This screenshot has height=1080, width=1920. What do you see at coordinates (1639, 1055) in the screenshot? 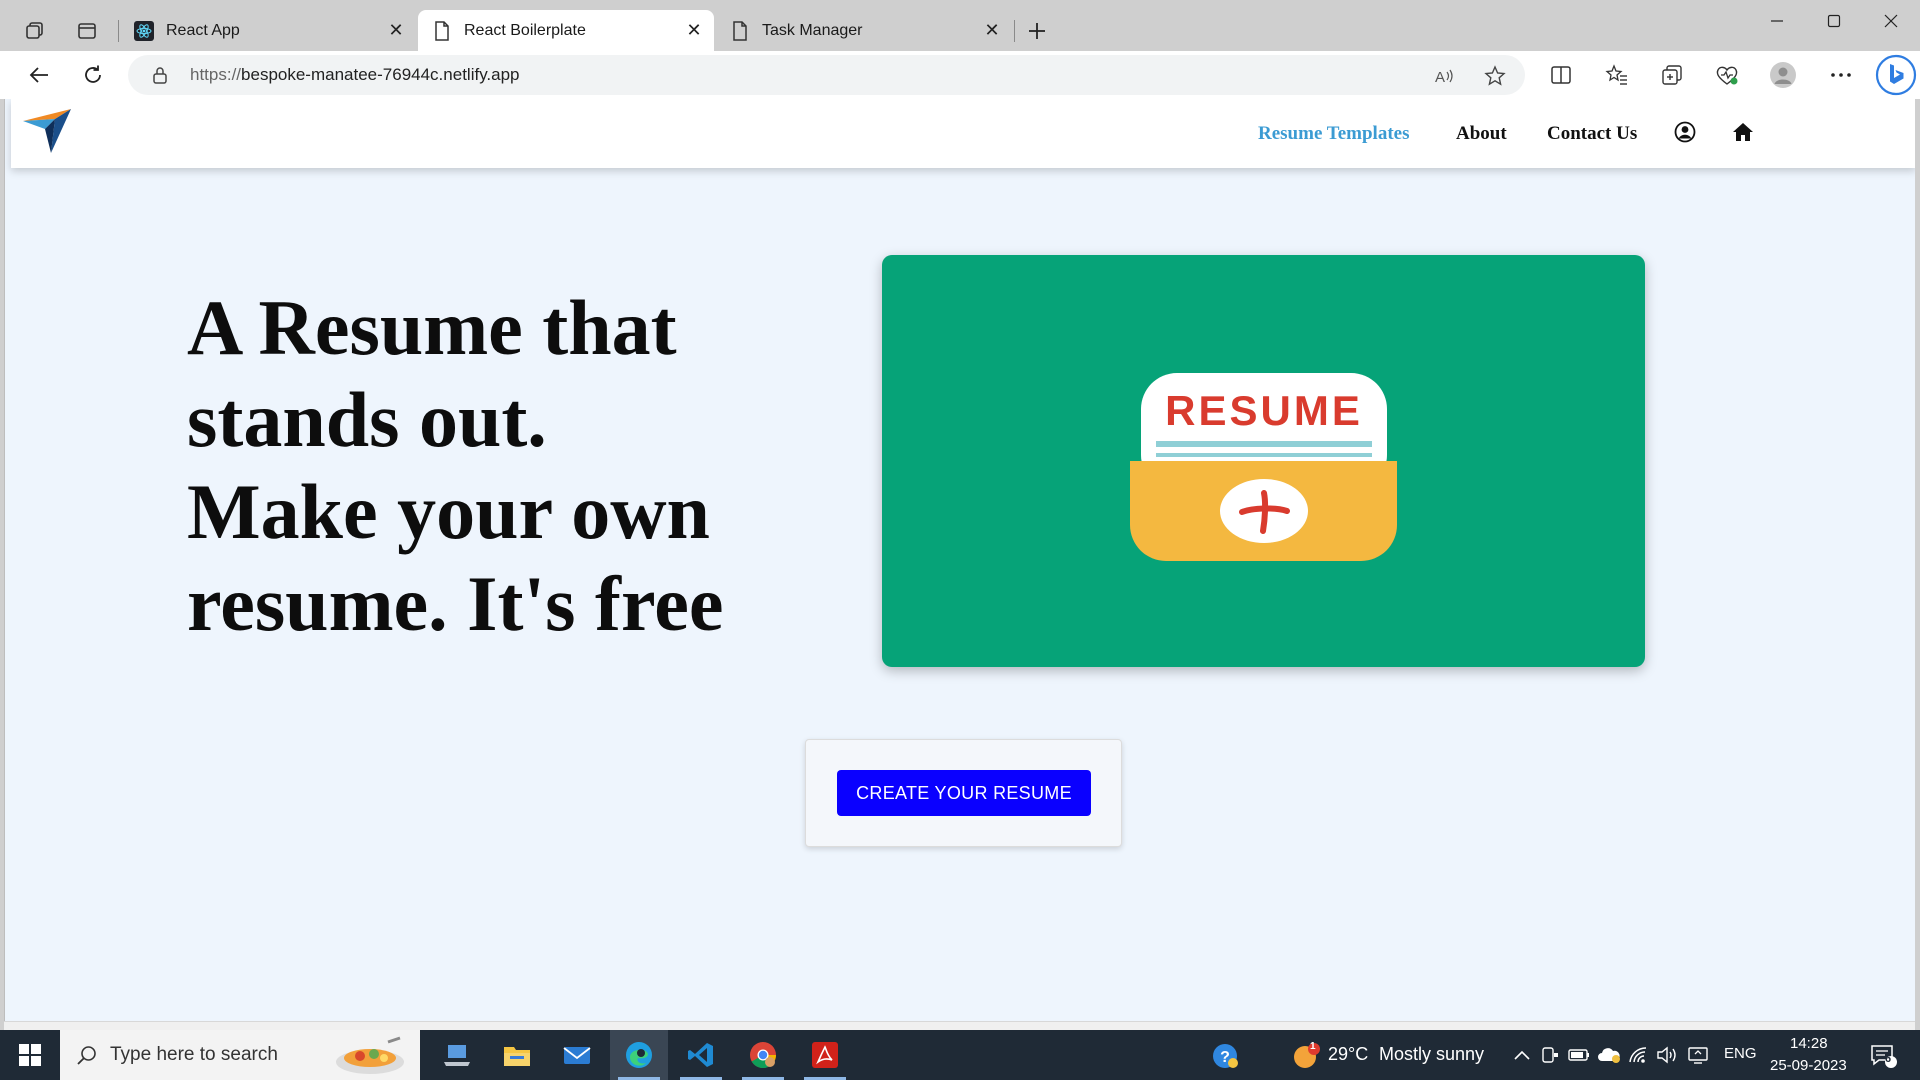
I see `wifi-icon` at bounding box center [1639, 1055].